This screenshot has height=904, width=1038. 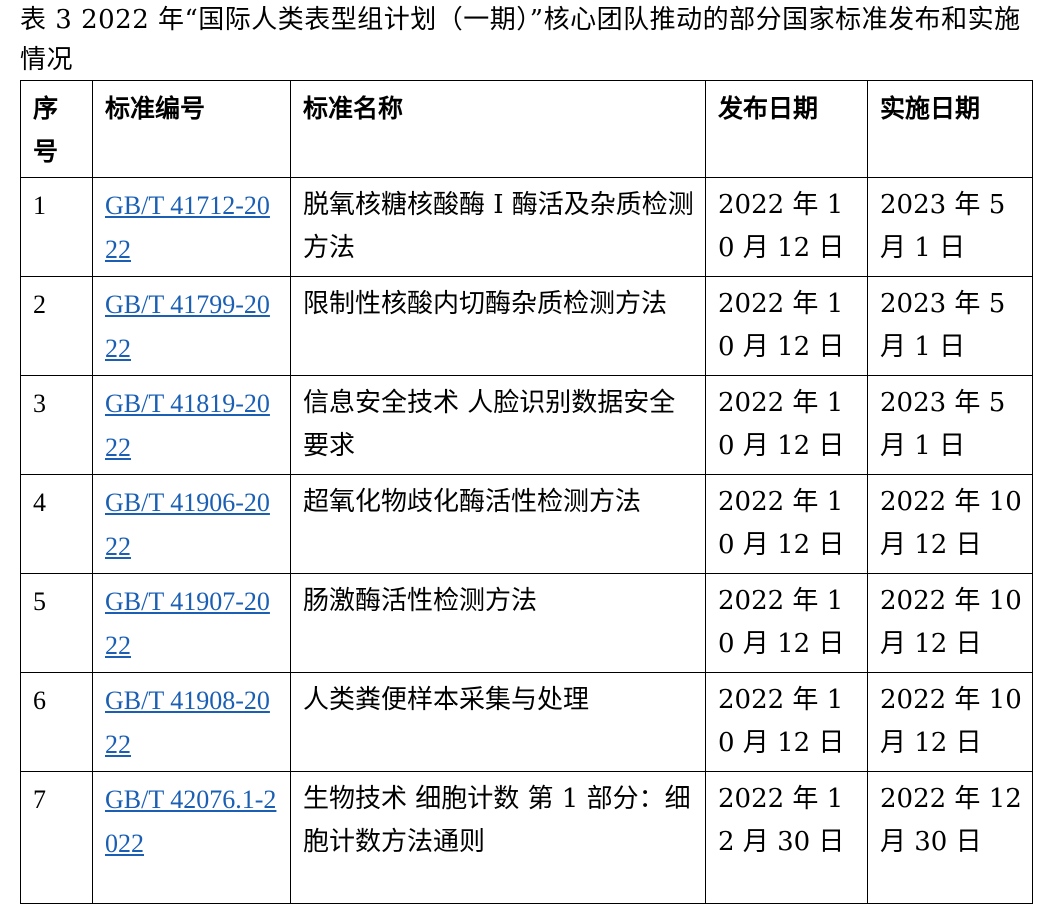 I want to click on header-release-date: 发布日期, so click(x=786, y=129).